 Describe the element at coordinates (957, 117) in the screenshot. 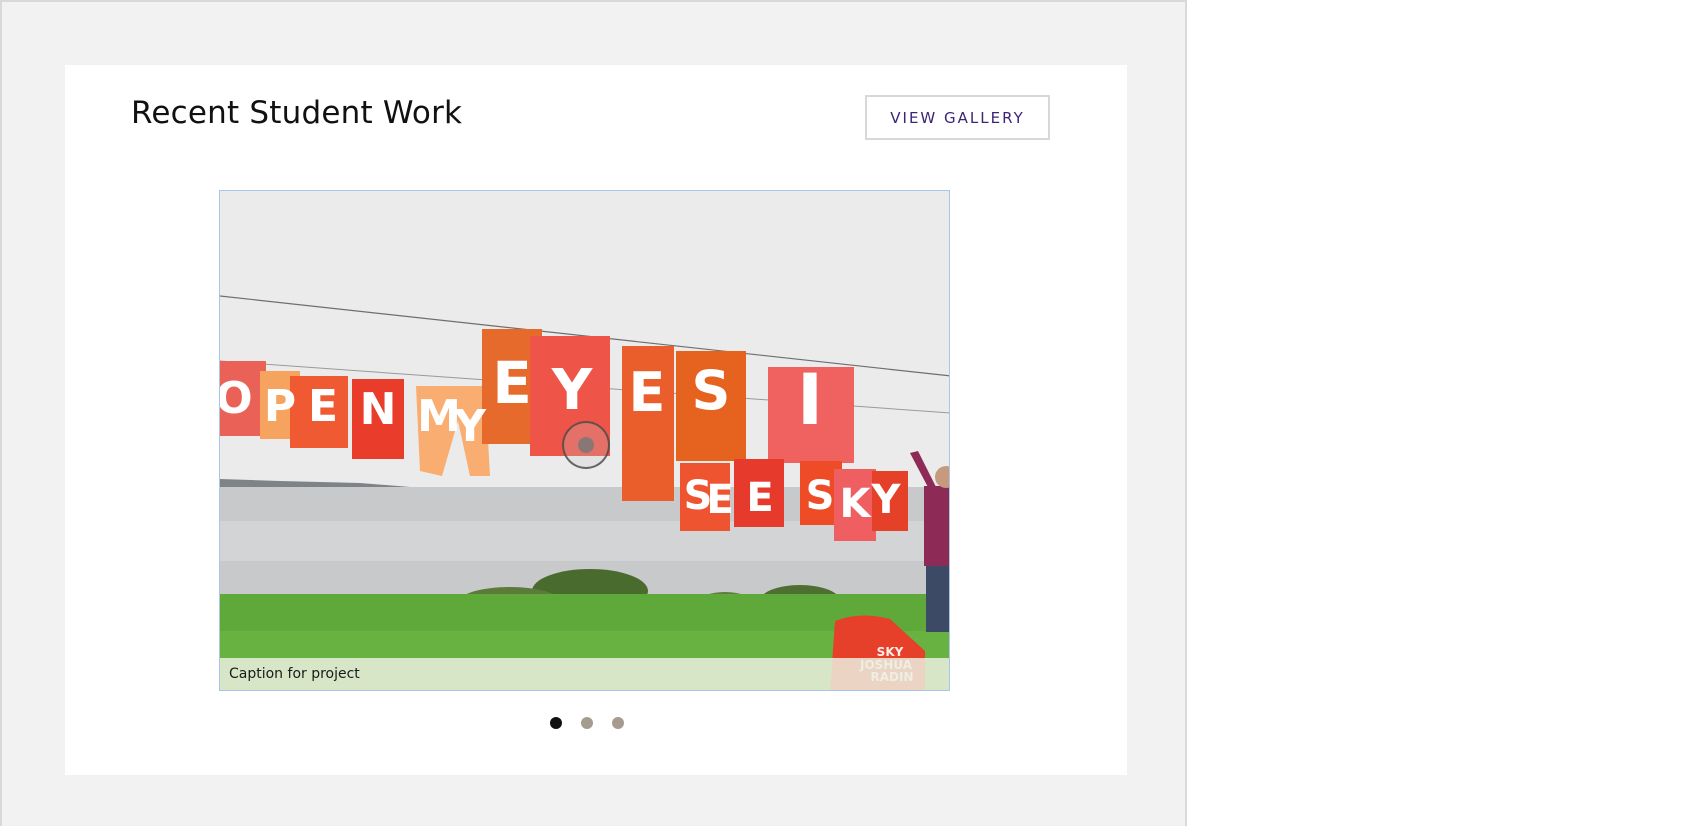

I see `view-gallery-button: VIEW GALLERY` at that location.